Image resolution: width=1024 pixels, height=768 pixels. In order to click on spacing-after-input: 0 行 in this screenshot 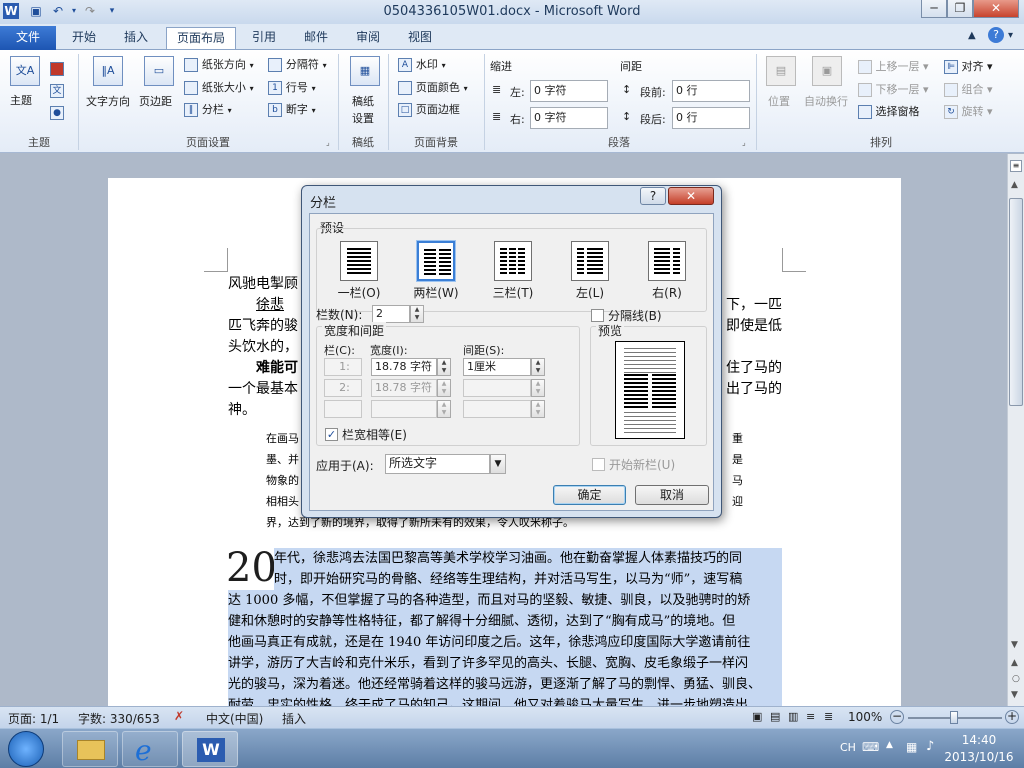, I will do `click(711, 118)`.